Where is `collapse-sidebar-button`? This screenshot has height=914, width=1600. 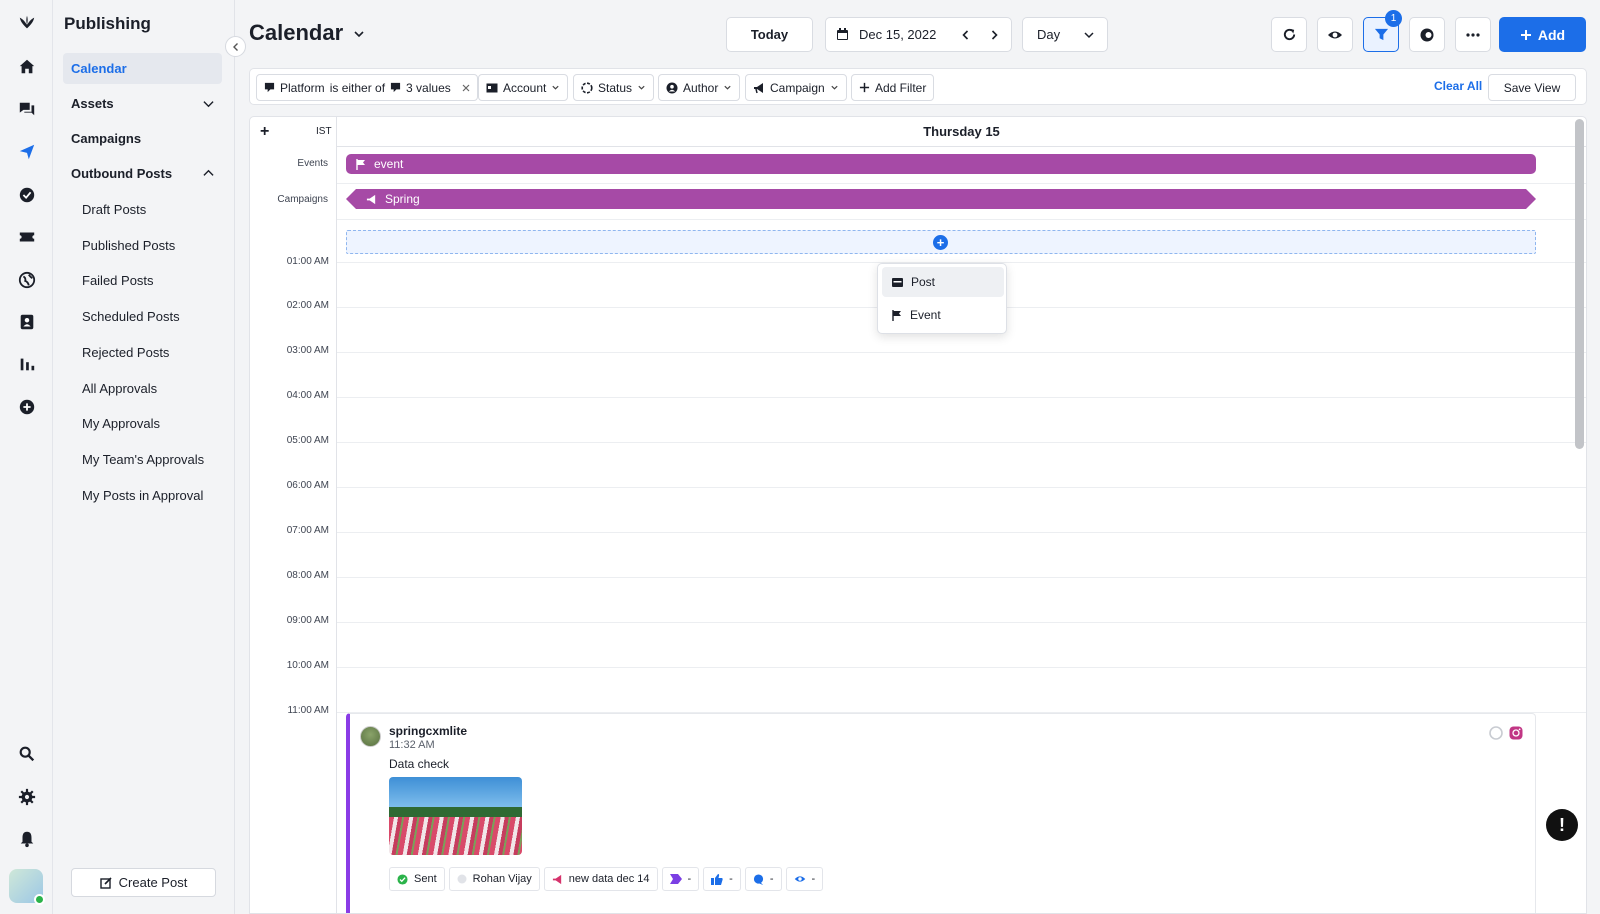 collapse-sidebar-button is located at coordinates (235, 46).